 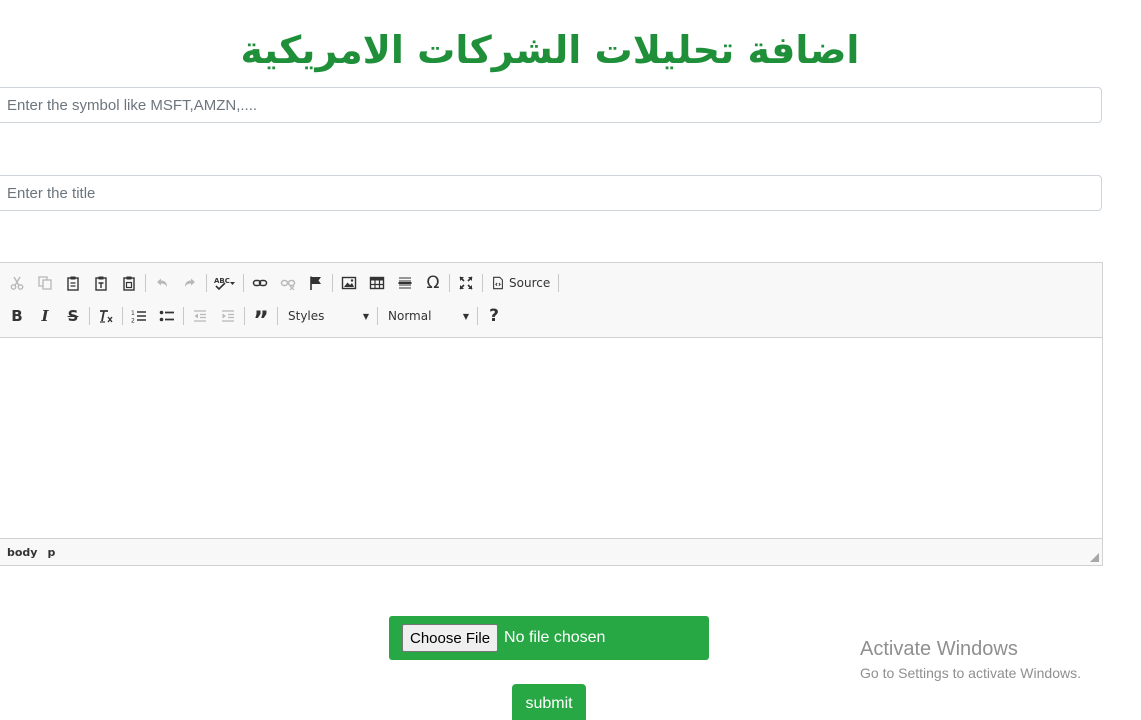 I want to click on undo-icon, so click(x=162, y=283).